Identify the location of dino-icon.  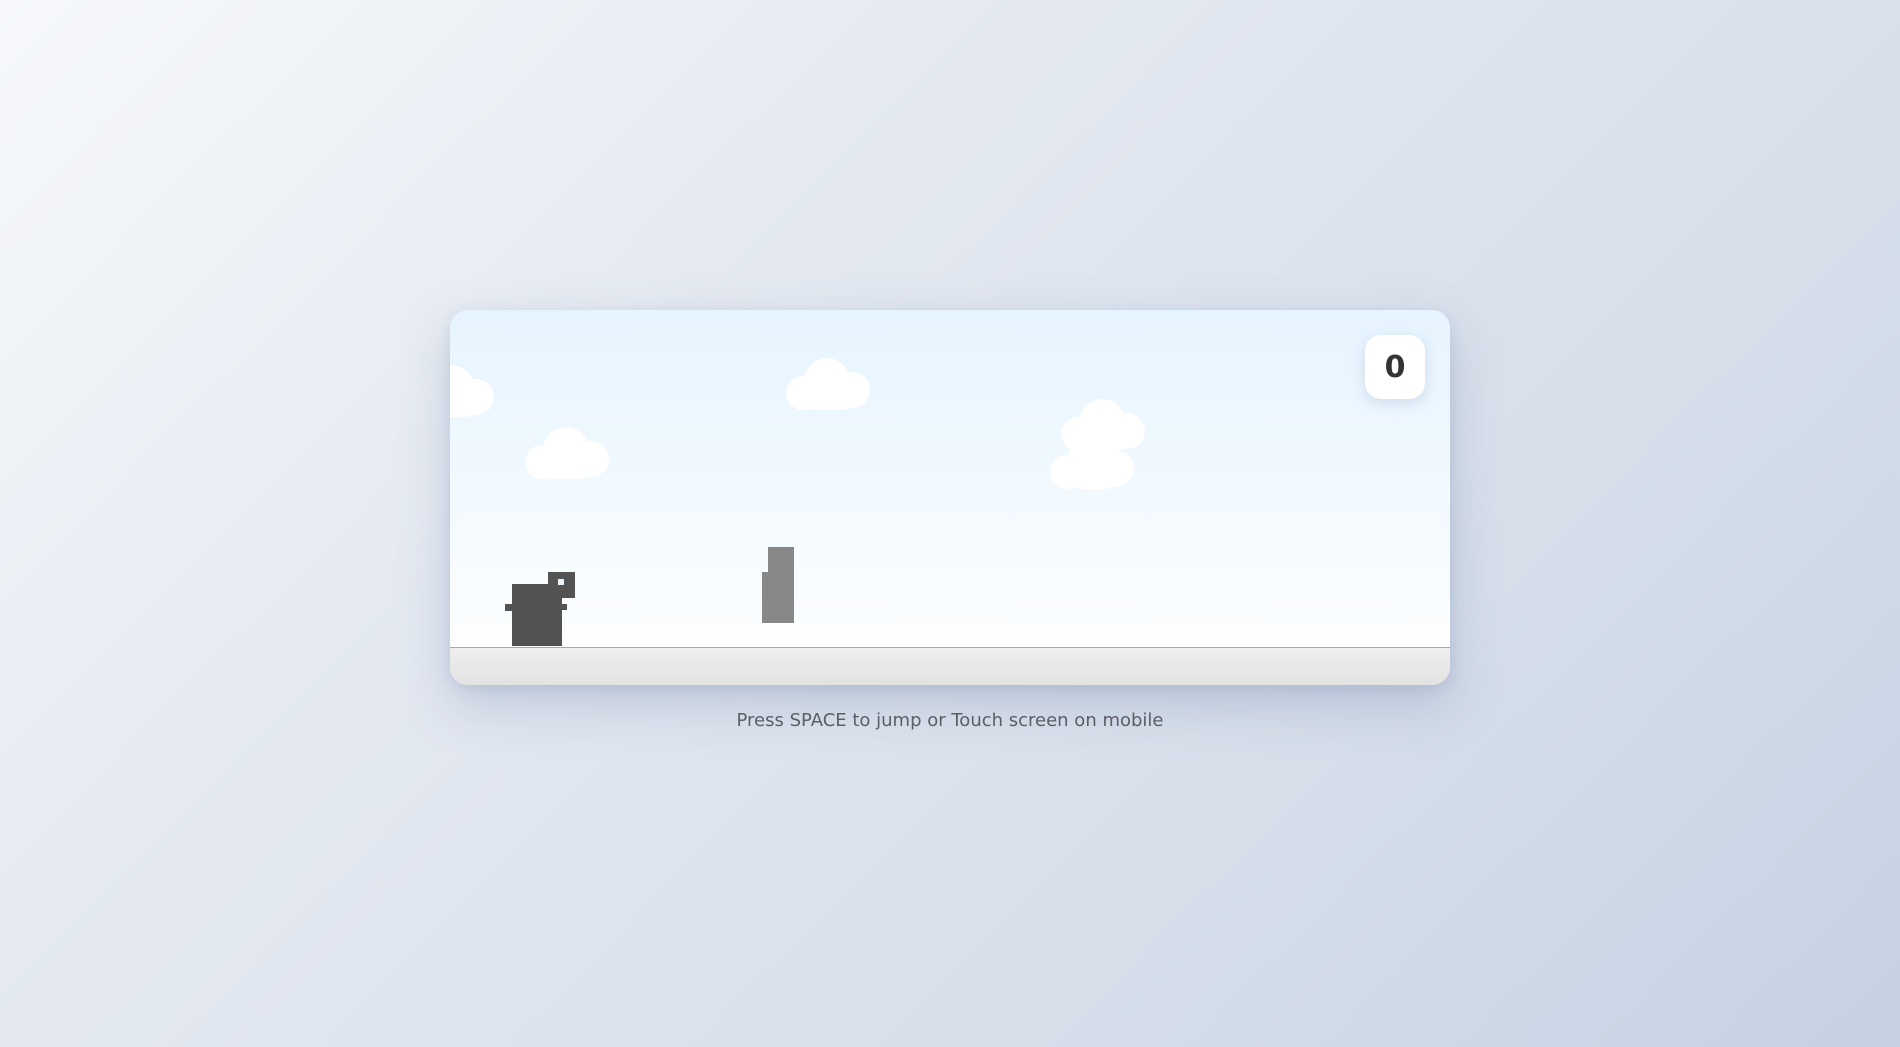
(541, 610).